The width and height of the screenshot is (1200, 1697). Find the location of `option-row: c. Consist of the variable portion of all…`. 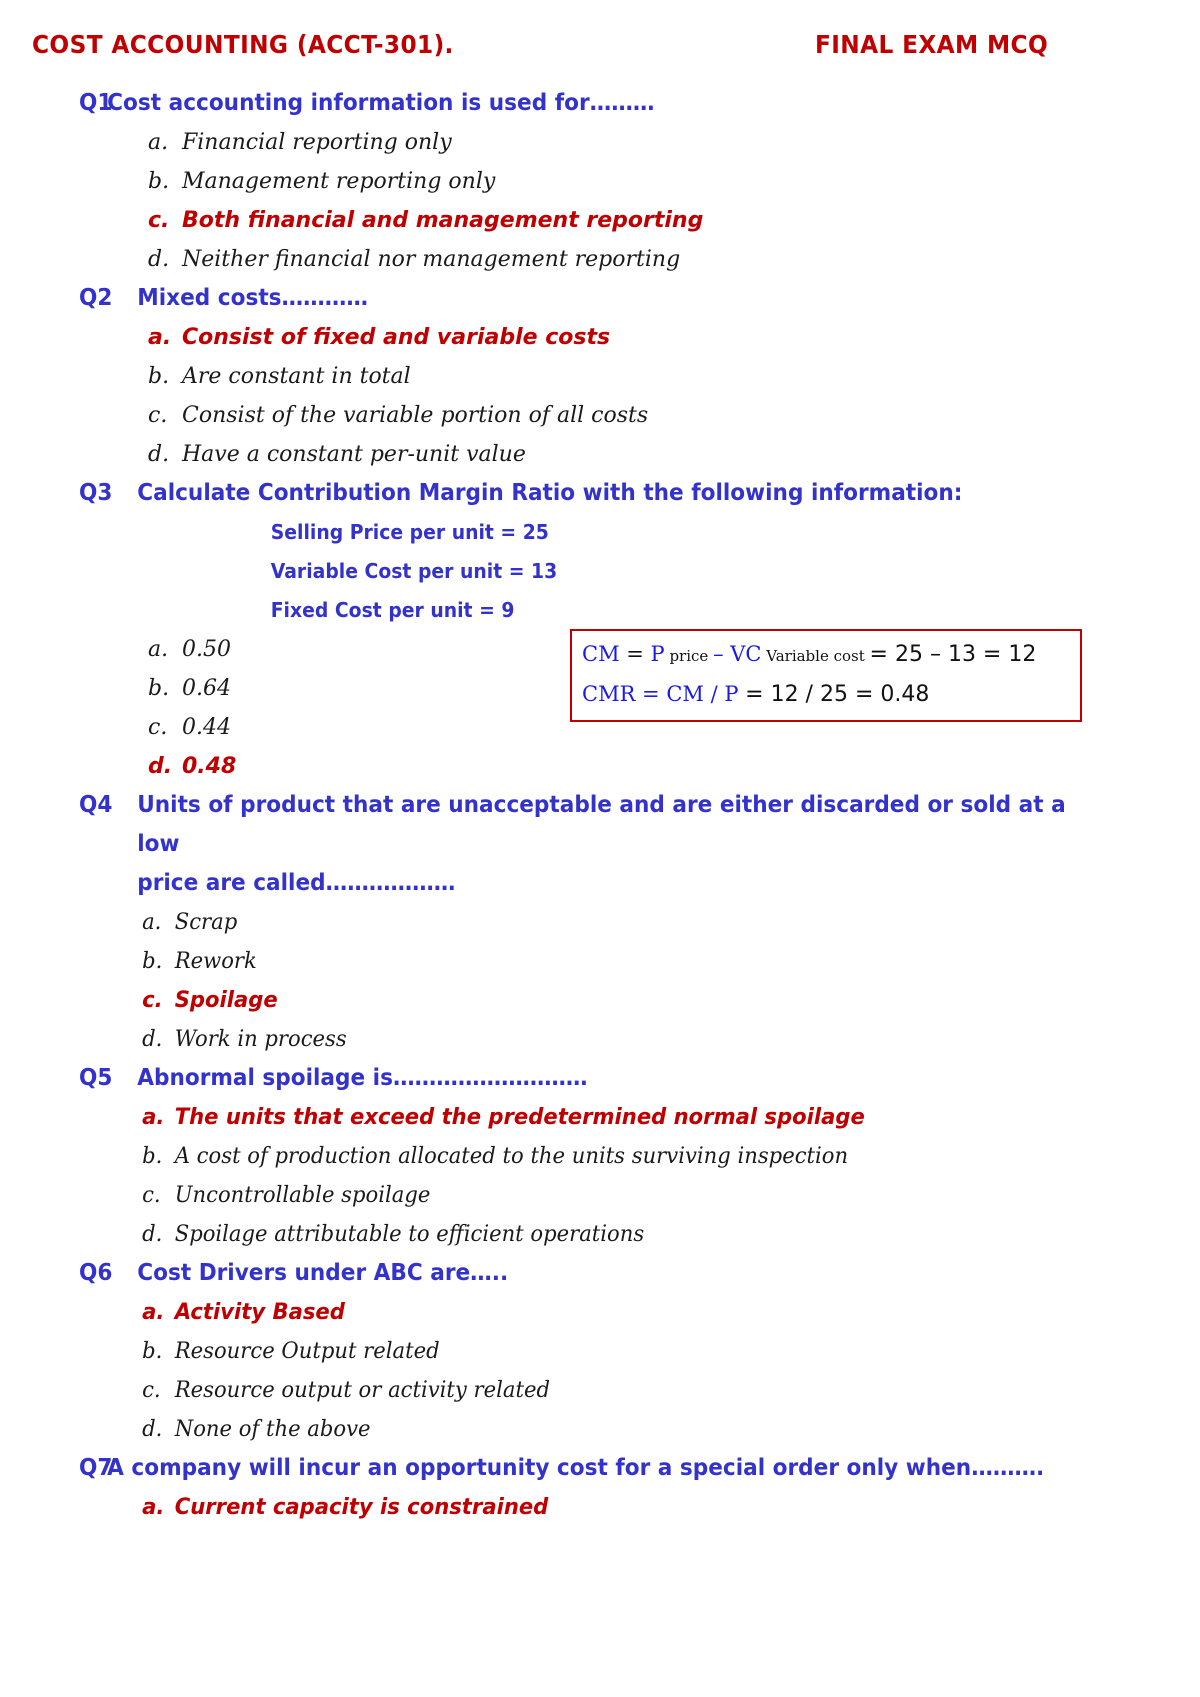

option-row: c. Consist of the variable portion of all… is located at coordinates (600, 415).